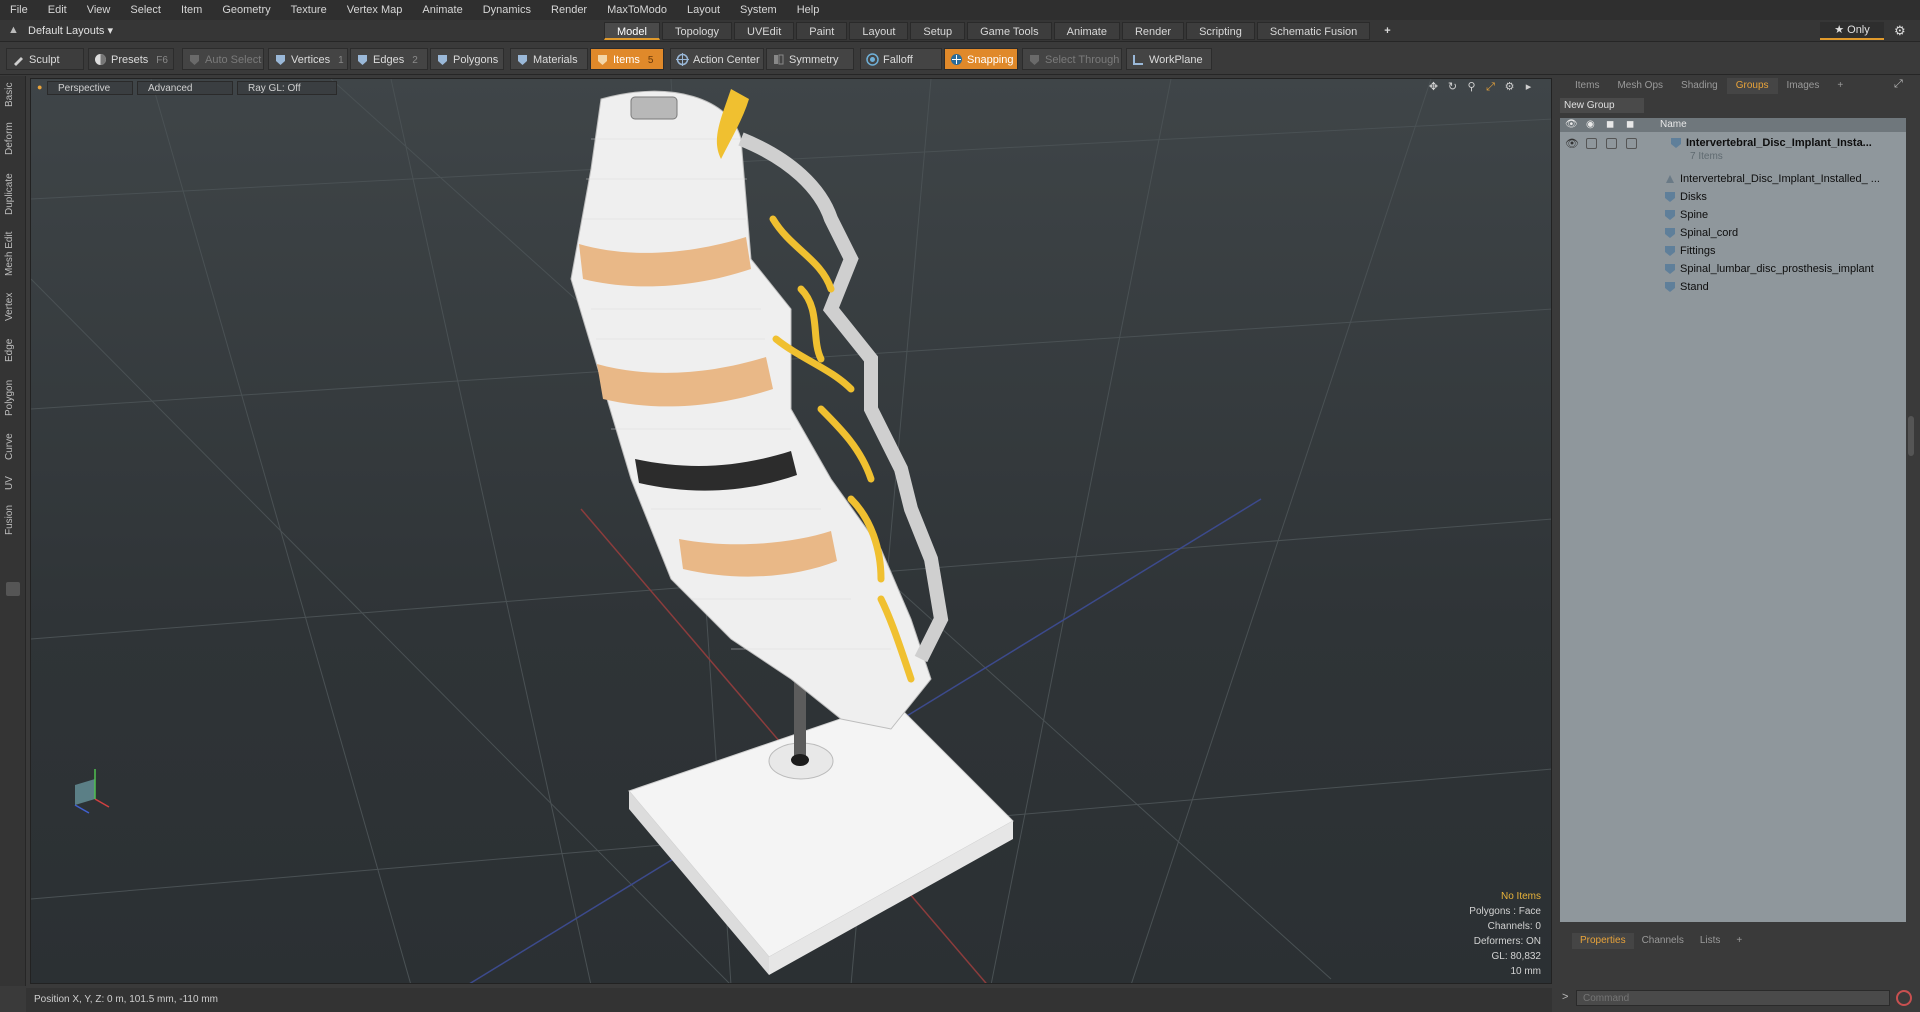  Describe the element at coordinates (13, 95) in the screenshot. I see `tab-basic: Basic` at that location.